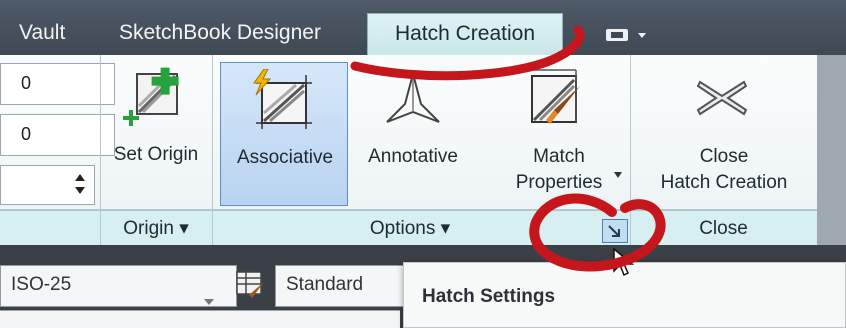 This screenshot has height=328, width=846. Describe the element at coordinates (285, 157) in the screenshot. I see `associative-label: Associative` at that location.